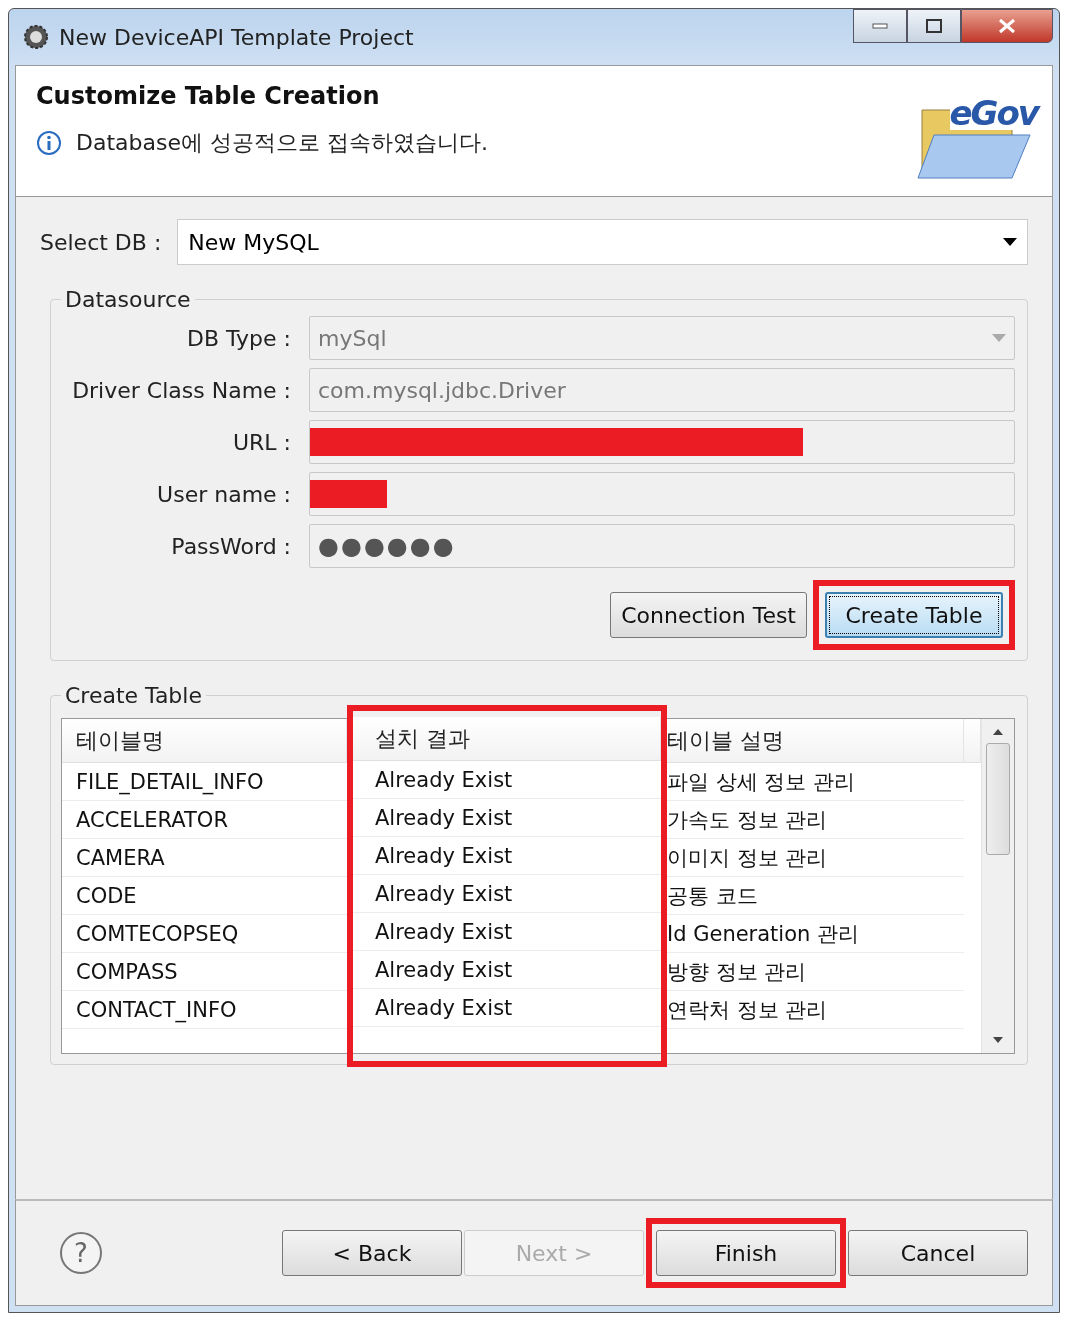 This screenshot has height=1320, width=1068. I want to click on column-header: 설치 결과, so click(507, 739).